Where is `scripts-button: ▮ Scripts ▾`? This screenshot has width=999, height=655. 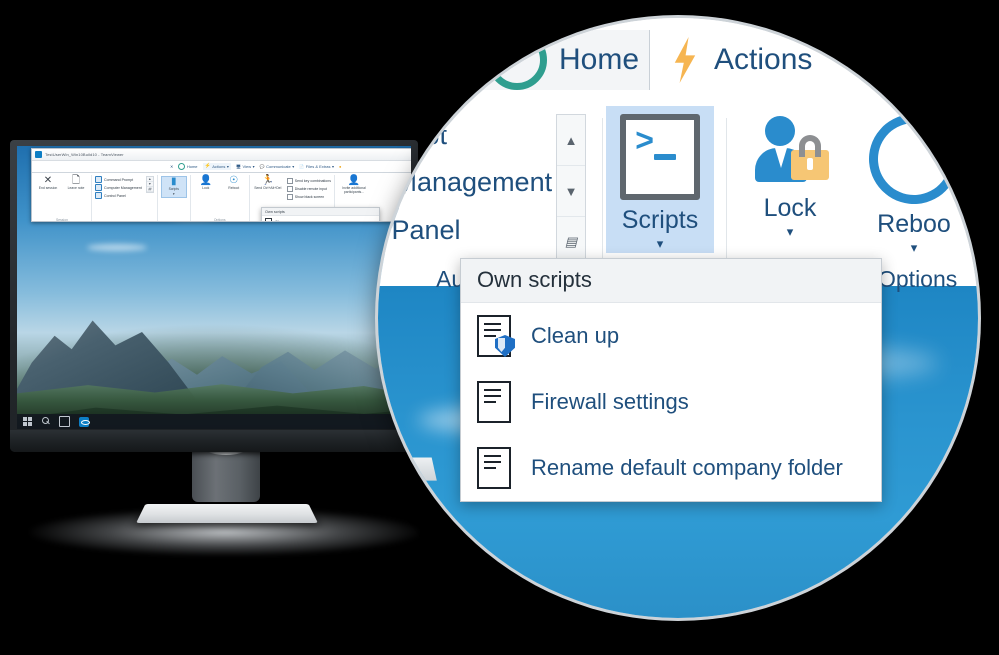
scripts-button: ▮ Scripts ▾ is located at coordinates (173, 187).